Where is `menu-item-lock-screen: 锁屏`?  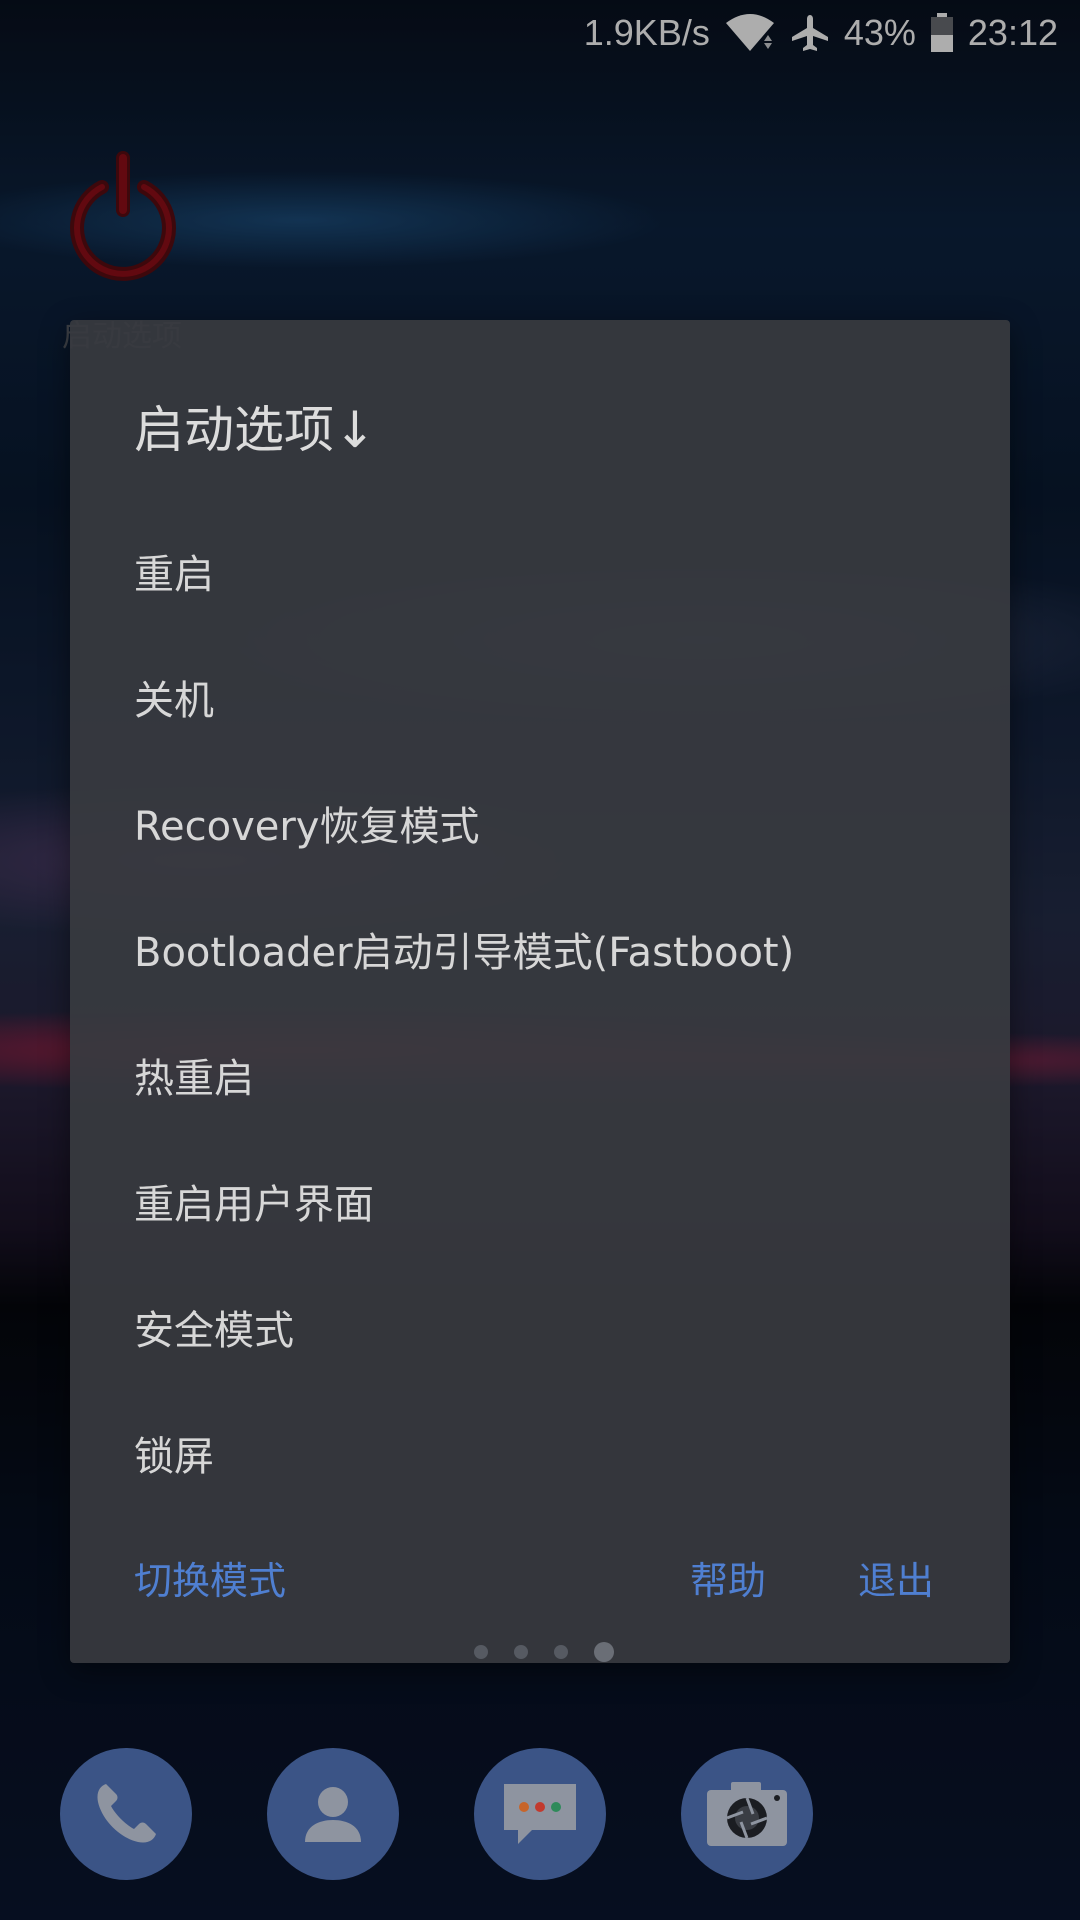 menu-item-lock-screen: 锁屏 is located at coordinates (540, 1453).